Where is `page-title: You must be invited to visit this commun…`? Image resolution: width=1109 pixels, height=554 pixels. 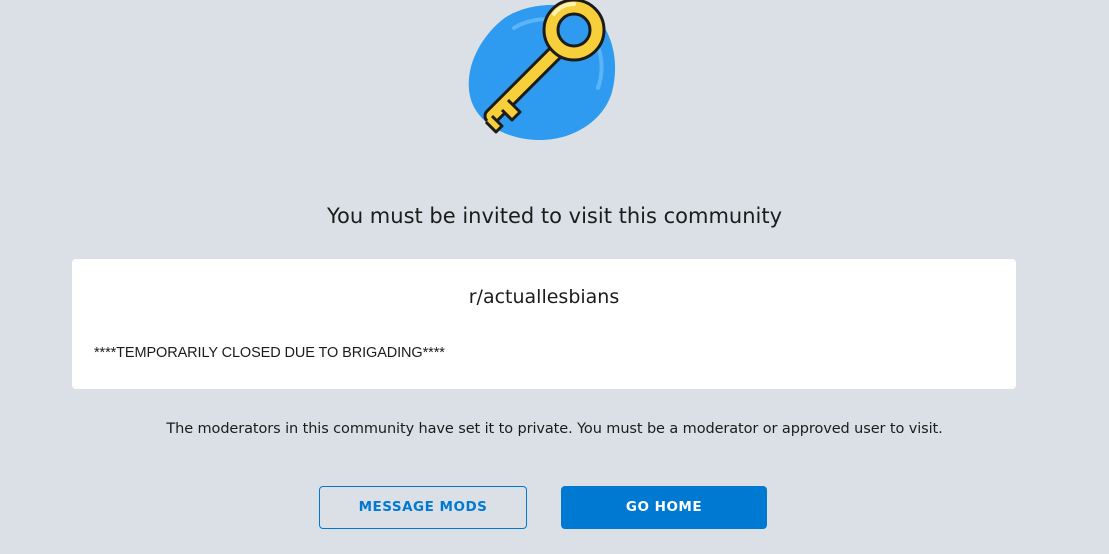 page-title: You must be invited to visit this commun… is located at coordinates (554, 216).